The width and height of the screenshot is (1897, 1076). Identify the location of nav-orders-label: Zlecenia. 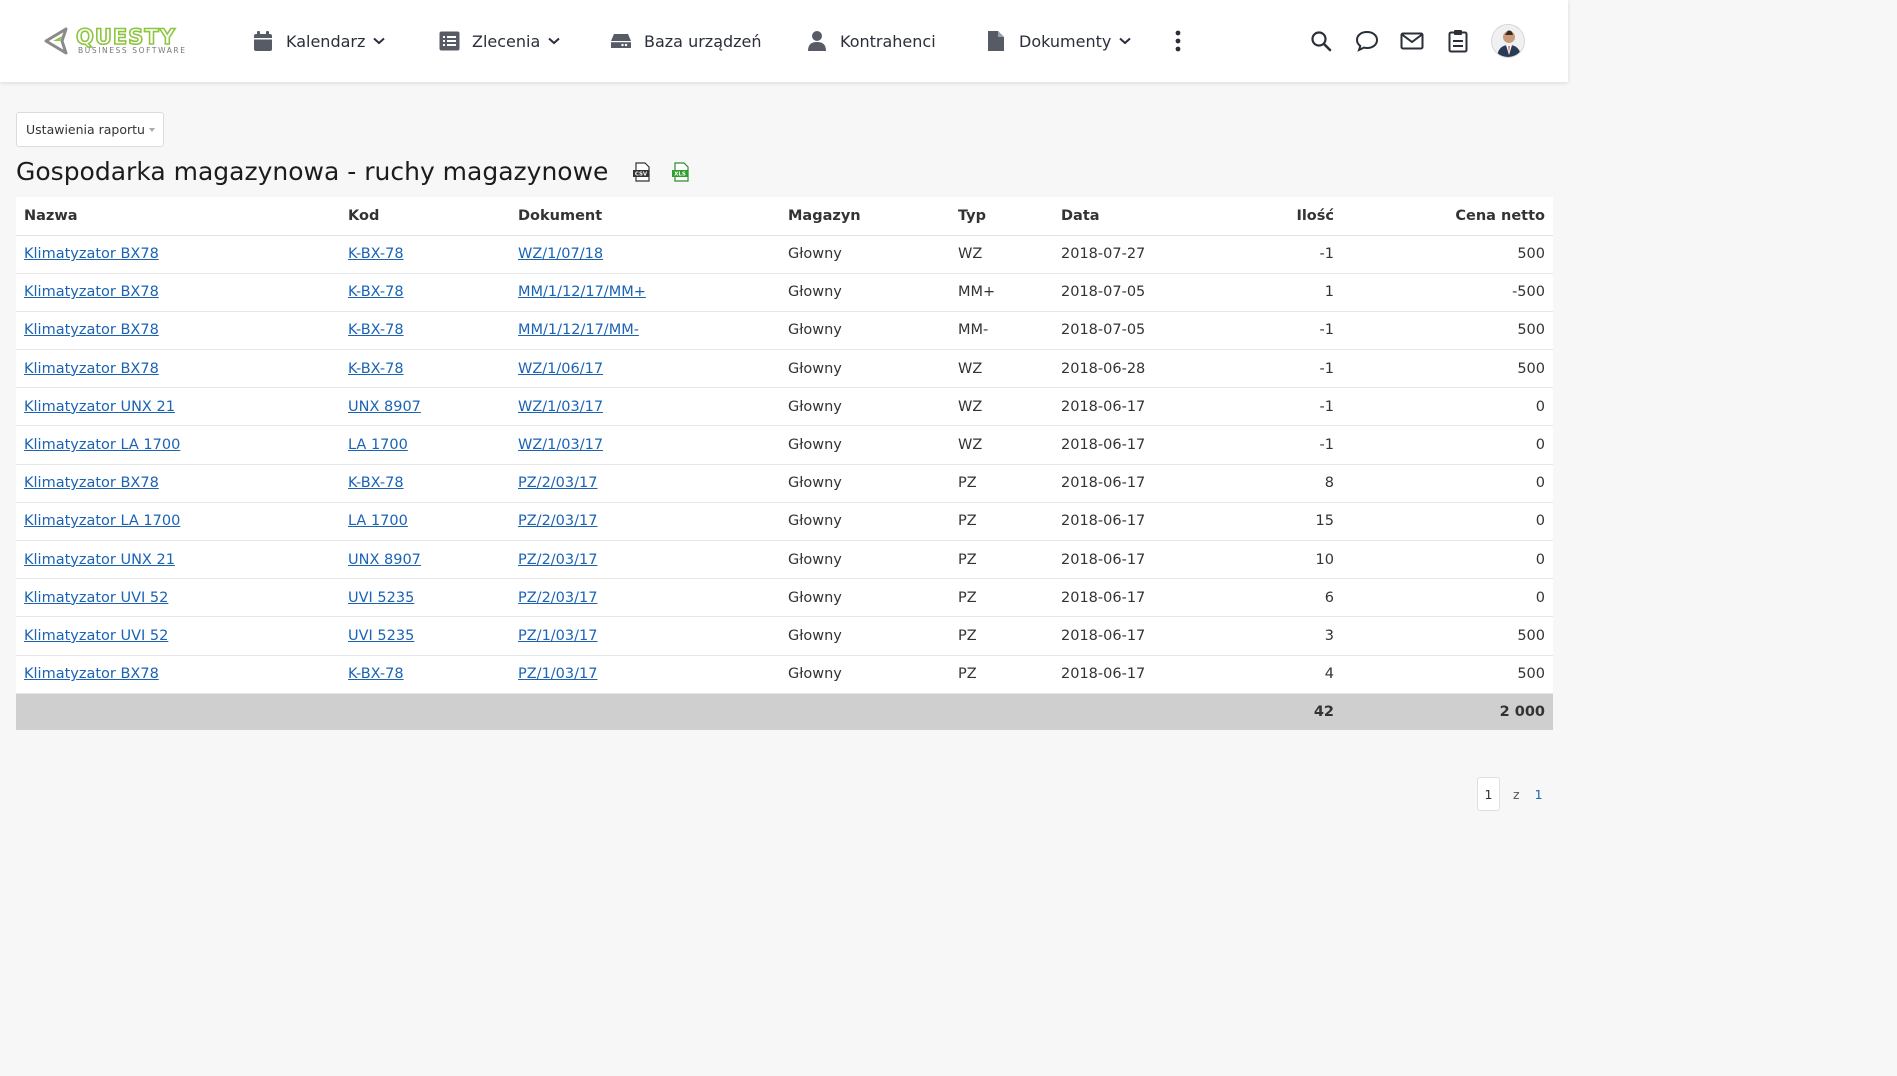
(506, 41).